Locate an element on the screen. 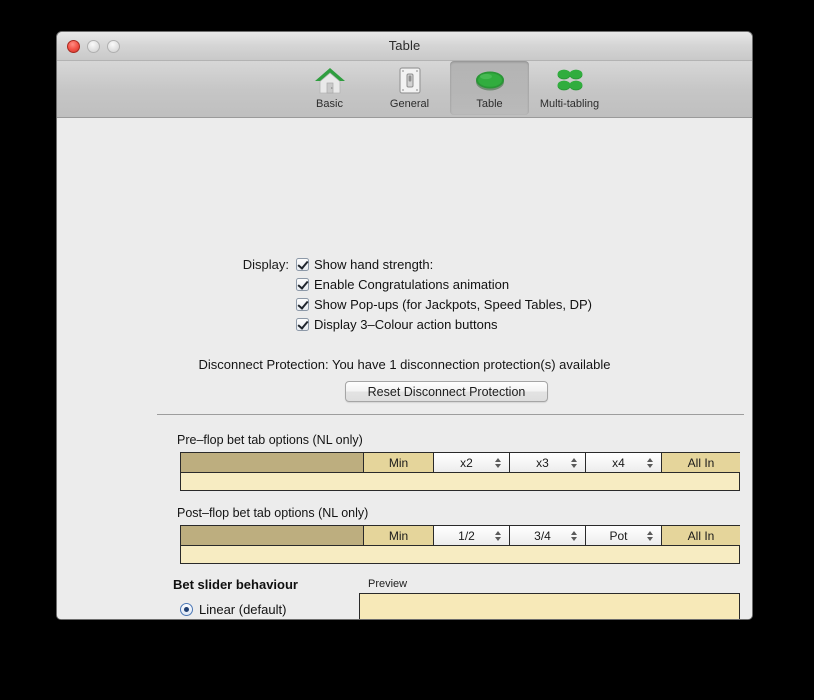 This screenshot has width=814, height=700. checkbox-row-three-colour-buttons: Display 3–Colour action buttons is located at coordinates (397, 324).